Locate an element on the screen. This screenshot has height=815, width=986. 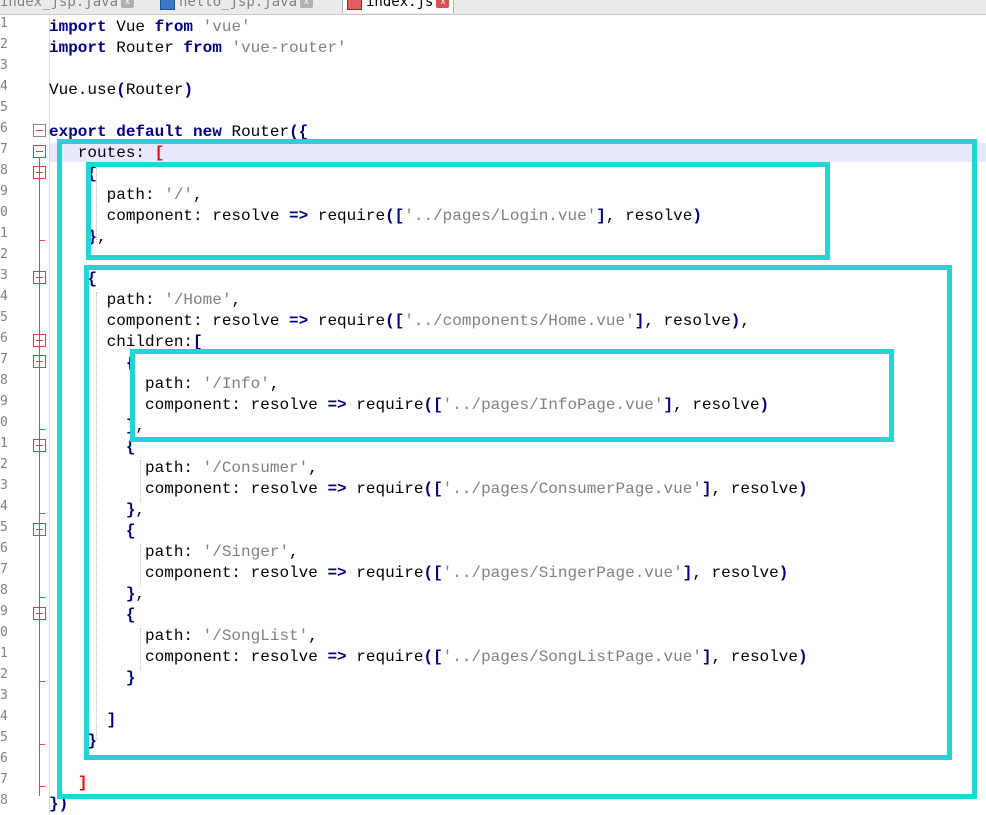
file-save-icon is located at coordinates (167, 5).